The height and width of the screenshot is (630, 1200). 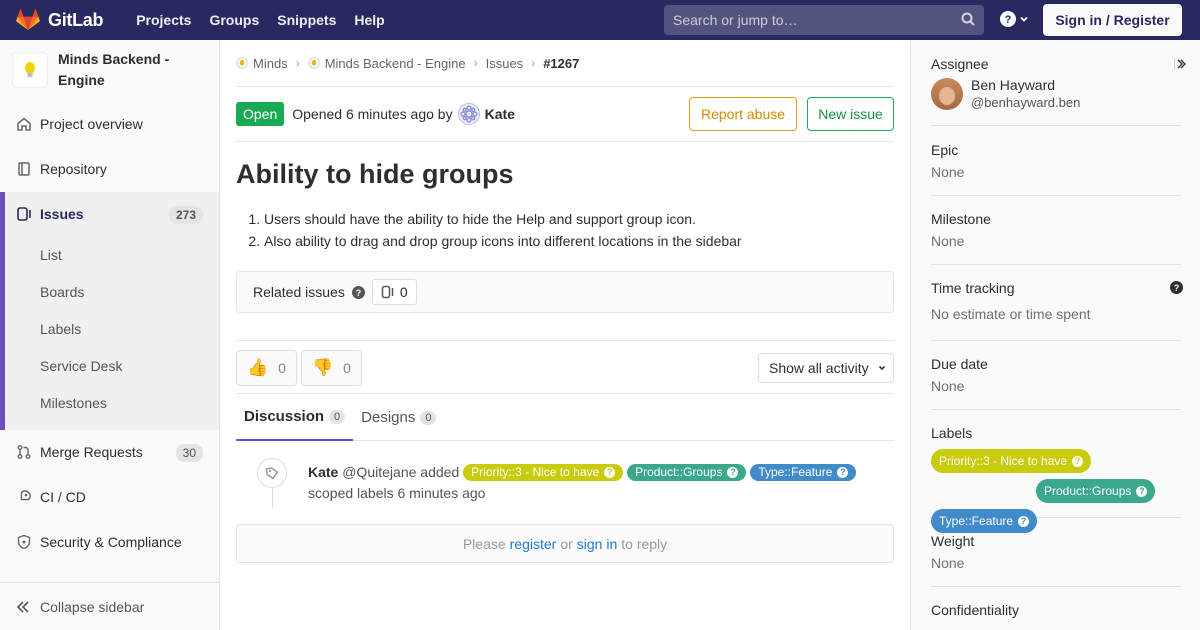 I want to click on note-suffix: scoped labels 6 minutes ago, so click(x=397, y=493).